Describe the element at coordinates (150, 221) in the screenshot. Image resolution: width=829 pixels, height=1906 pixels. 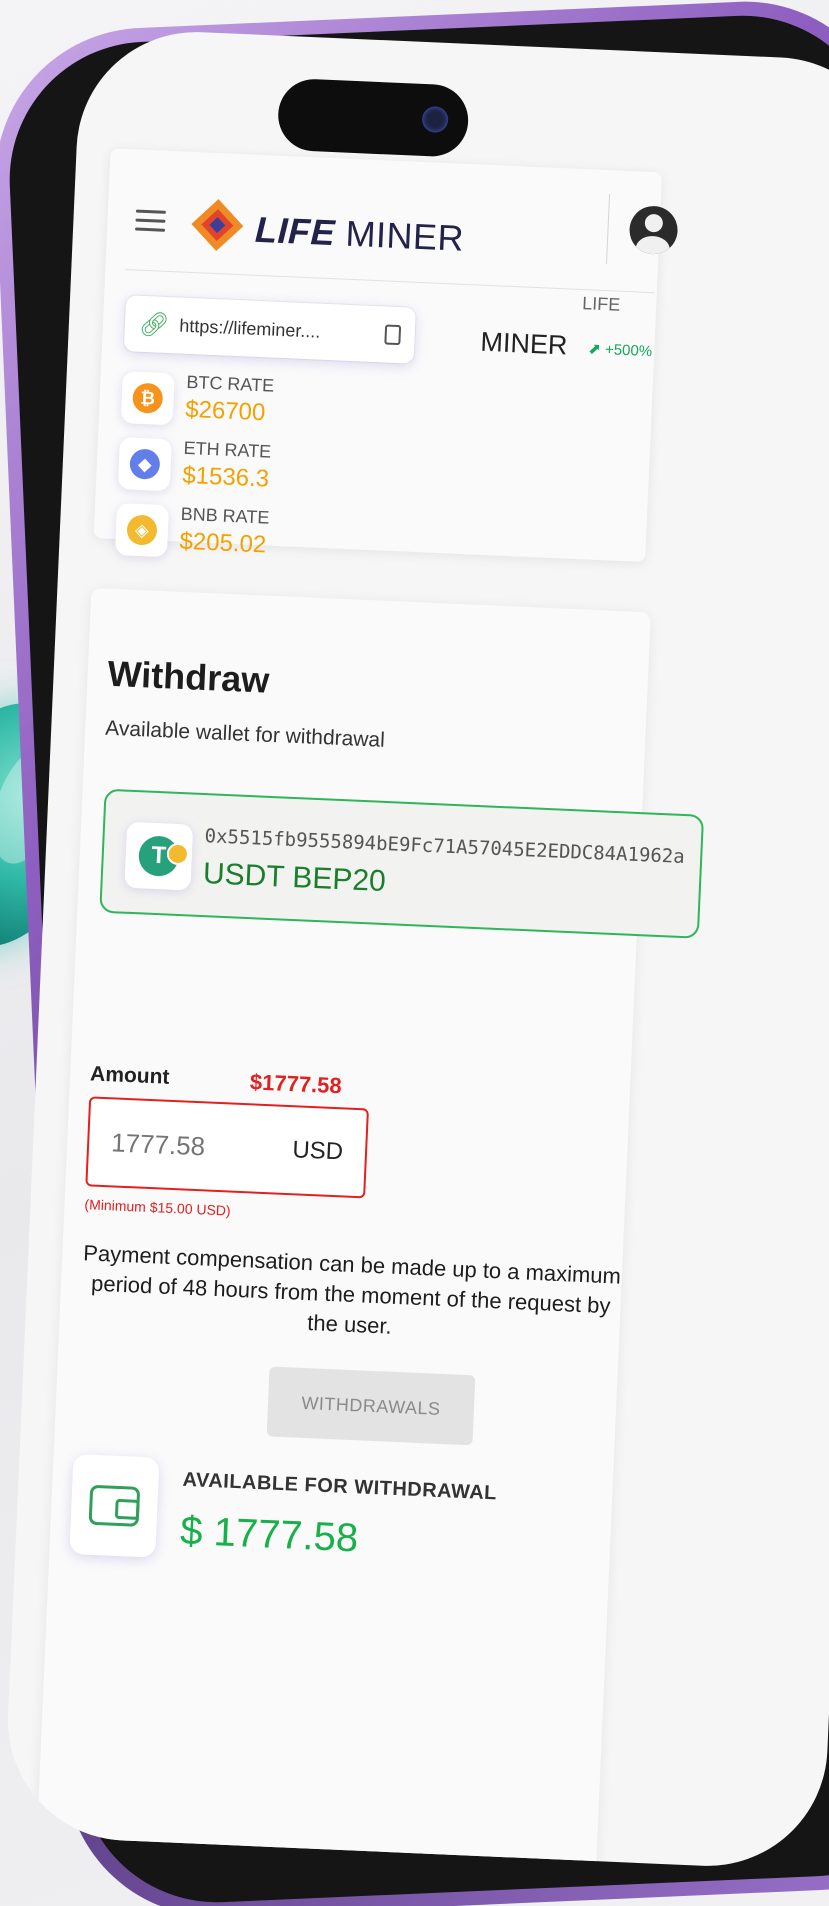
I see `menu-icon` at that location.